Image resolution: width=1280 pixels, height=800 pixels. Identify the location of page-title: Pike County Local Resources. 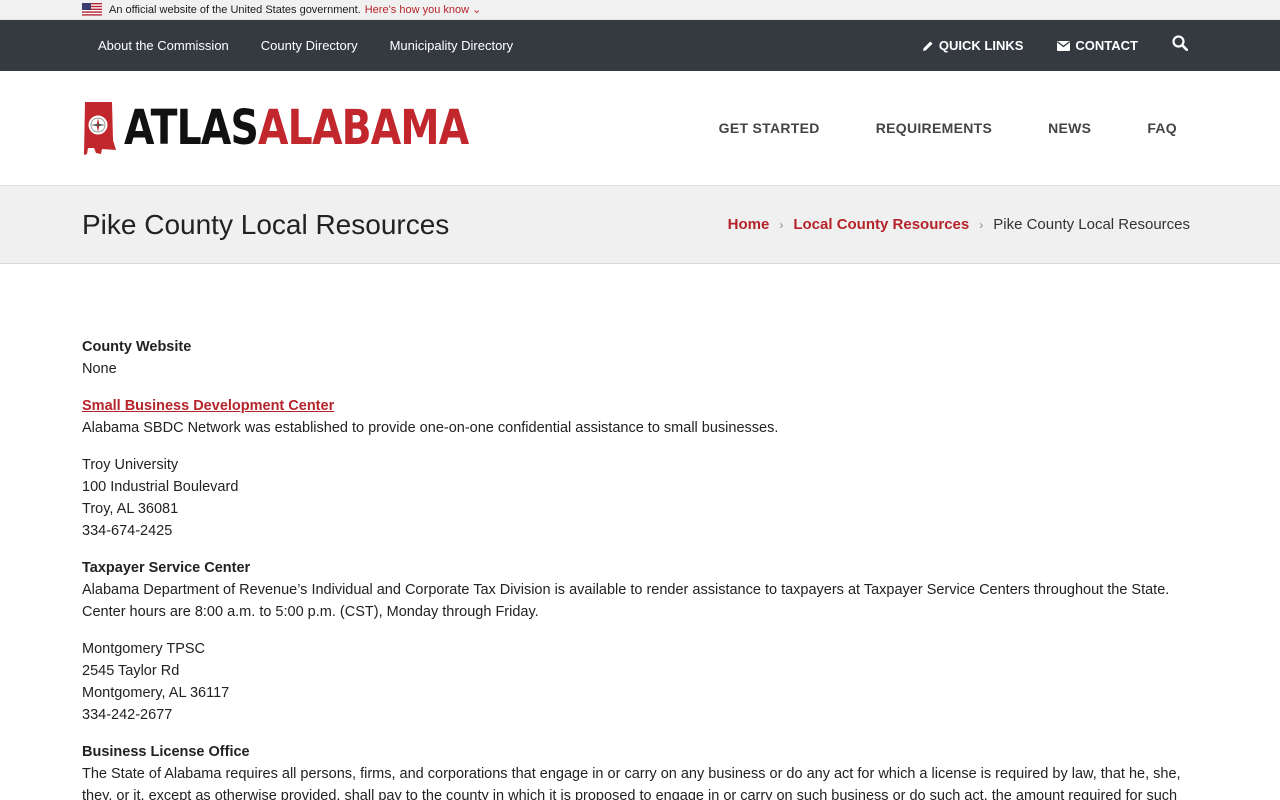
(266, 224).